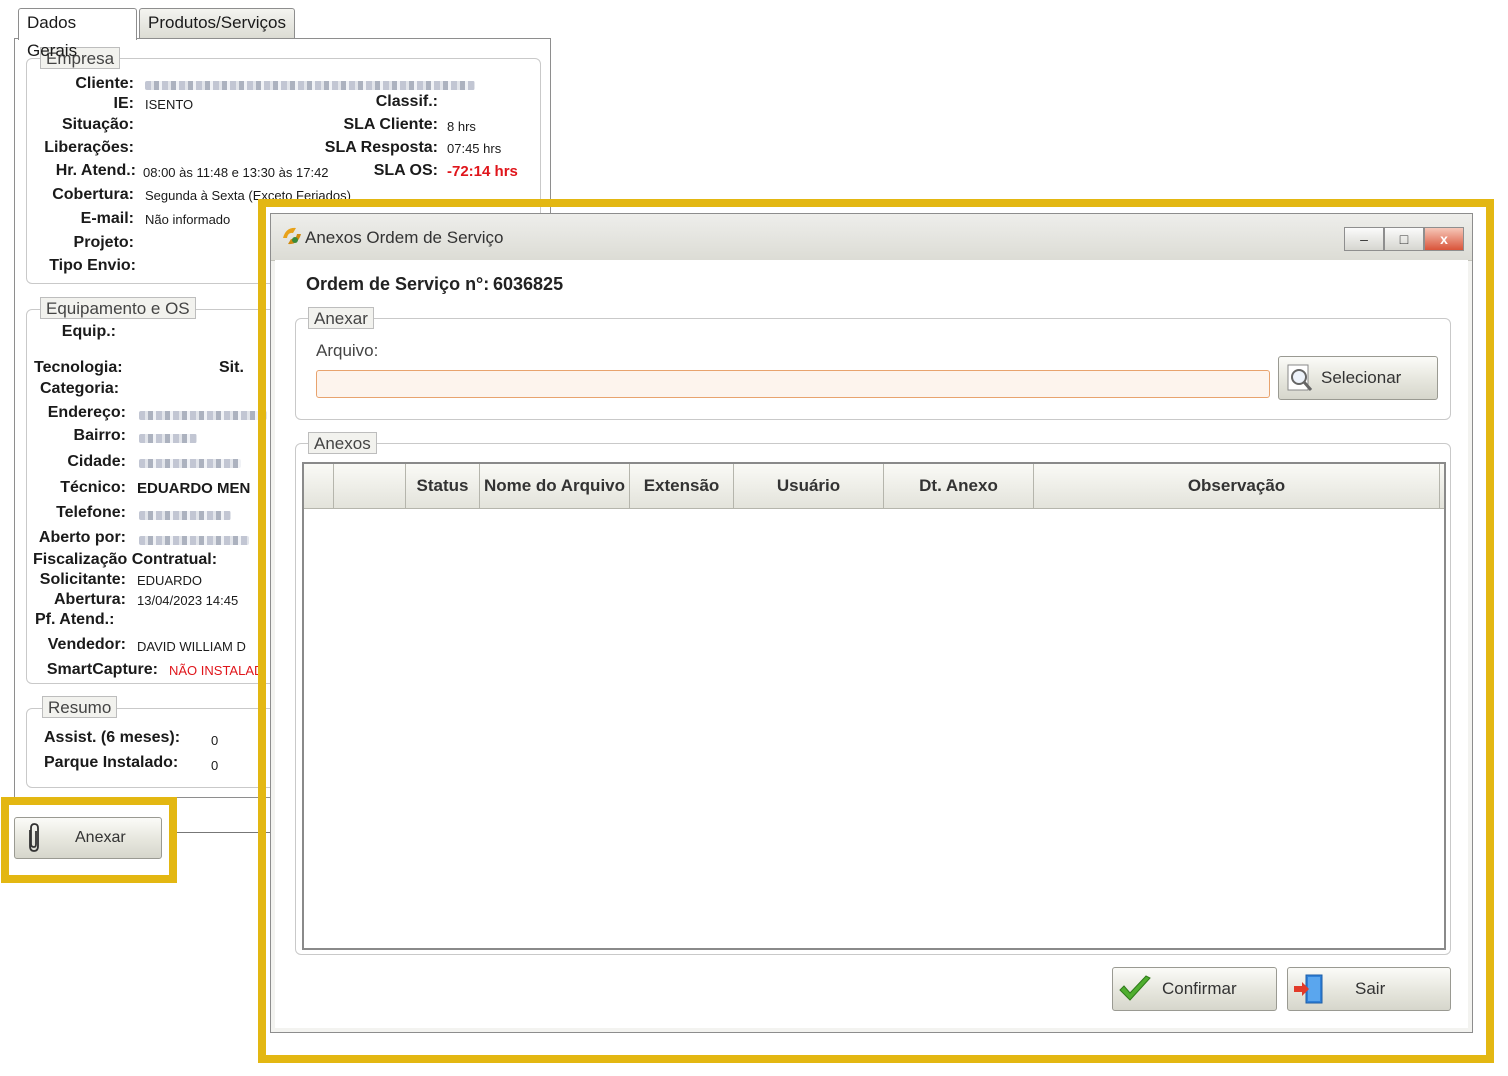 The width and height of the screenshot is (1508, 1076). Describe the element at coordinates (191, 646) in the screenshot. I see `vendedor-value: DAVID WILLIAM D` at that location.